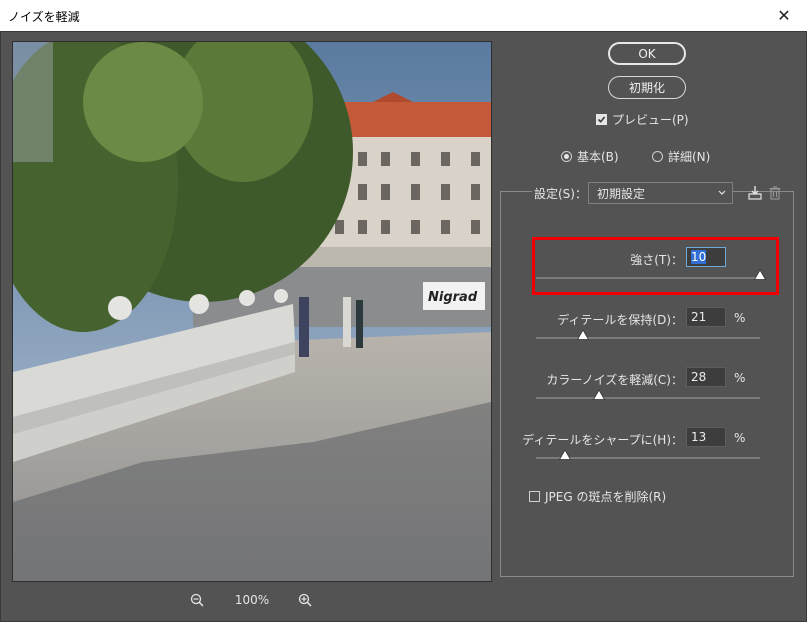 The width and height of the screenshot is (807, 622). I want to click on preview-checkbox: プレビュー(P), so click(642, 119).